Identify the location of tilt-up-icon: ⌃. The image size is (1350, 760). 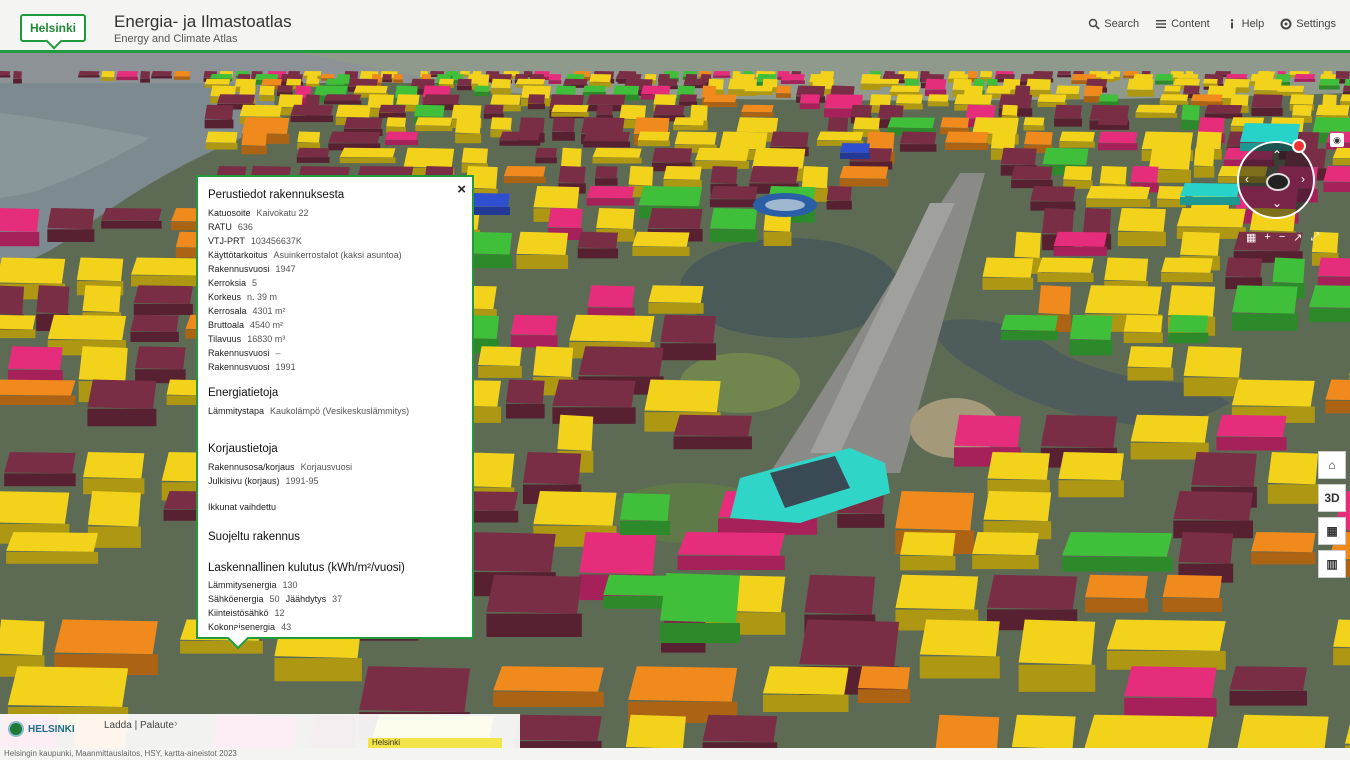
(1277, 155).